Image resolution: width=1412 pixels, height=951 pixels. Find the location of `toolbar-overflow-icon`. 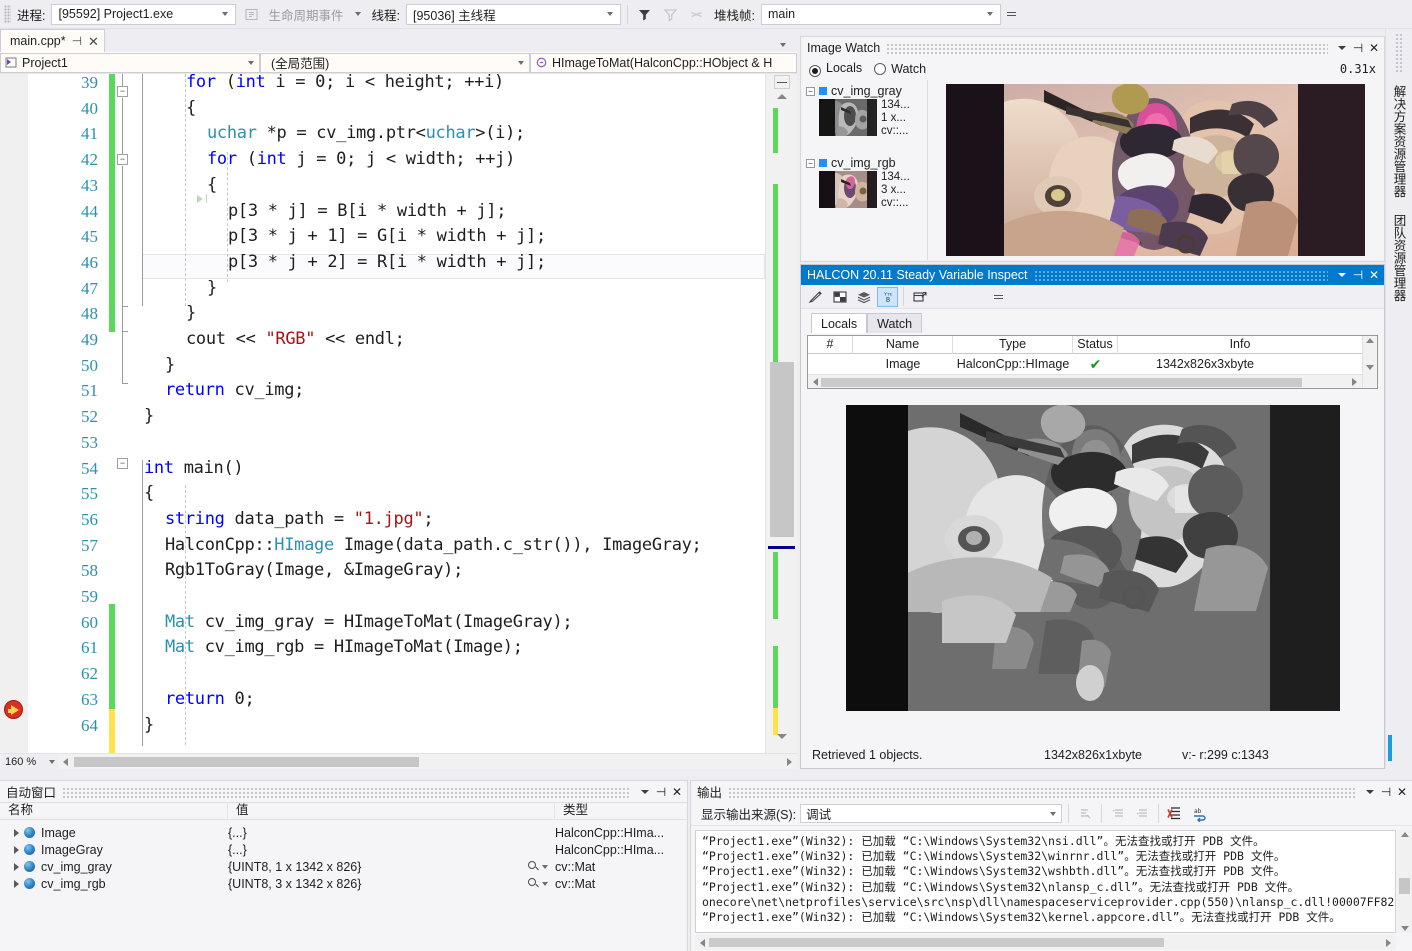

toolbar-overflow-icon is located at coordinates (1012, 14).